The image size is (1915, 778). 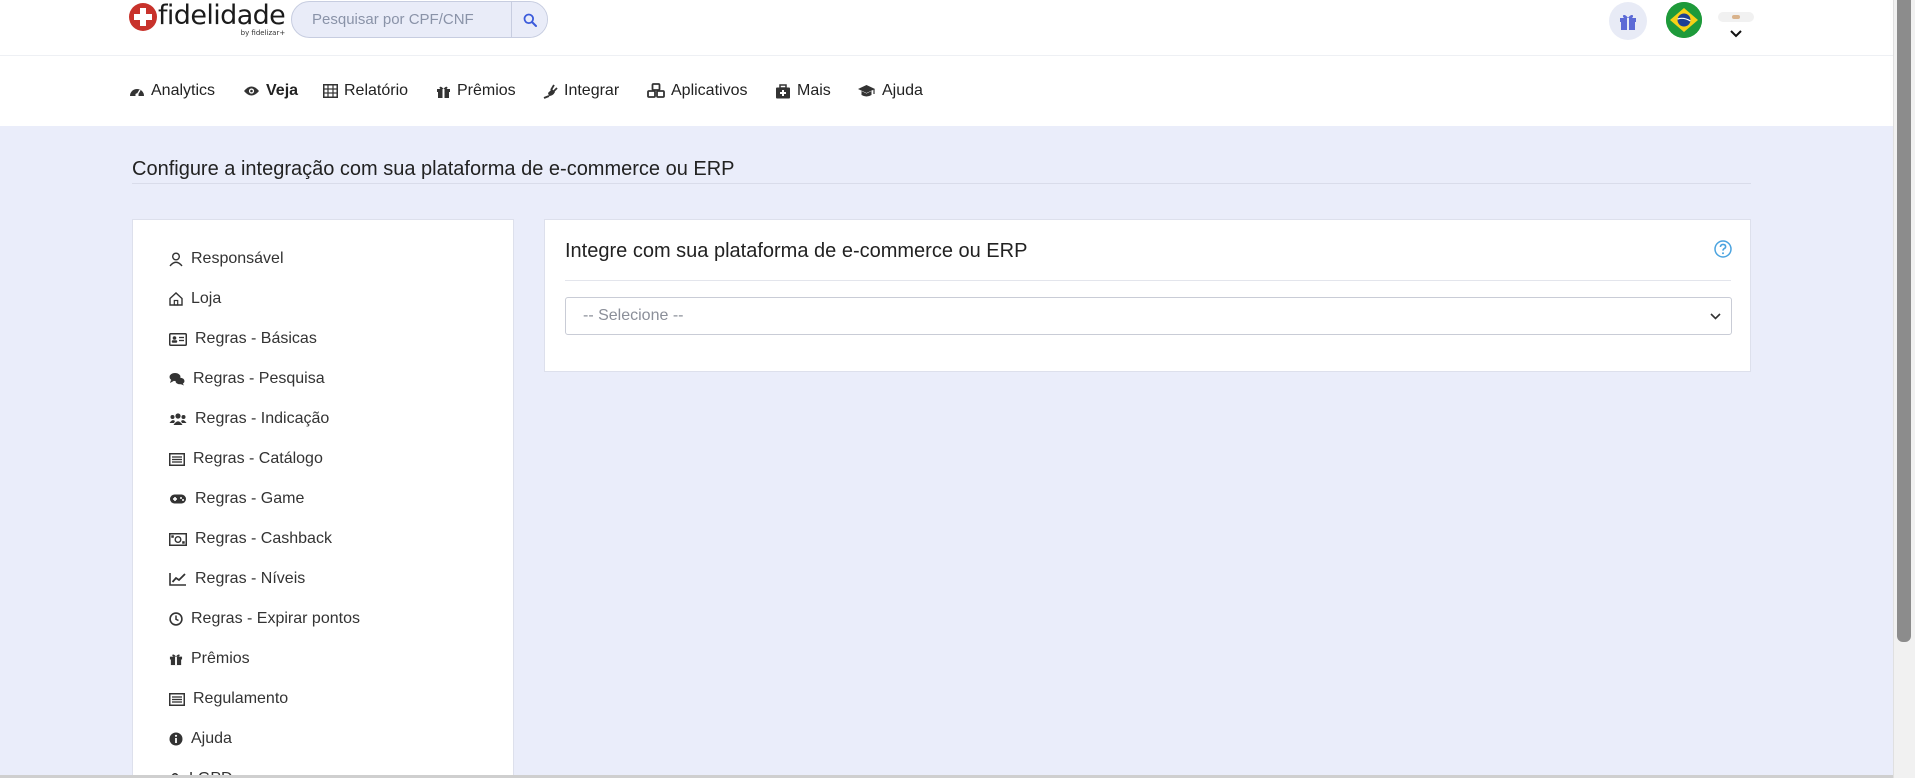 I want to click on gift-button, so click(x=1628, y=21).